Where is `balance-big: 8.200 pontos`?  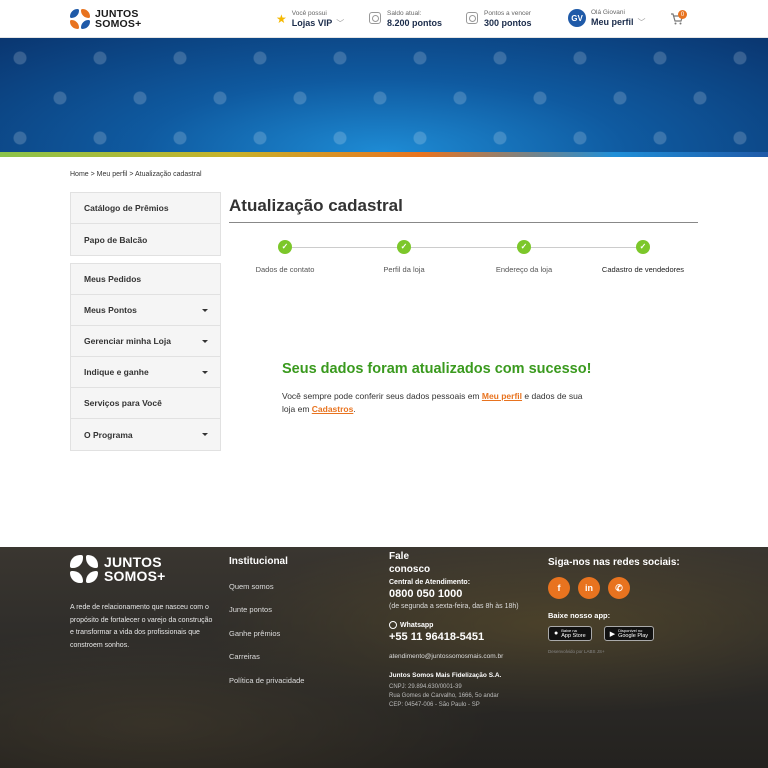
balance-big: 8.200 pontos is located at coordinates (415, 23).